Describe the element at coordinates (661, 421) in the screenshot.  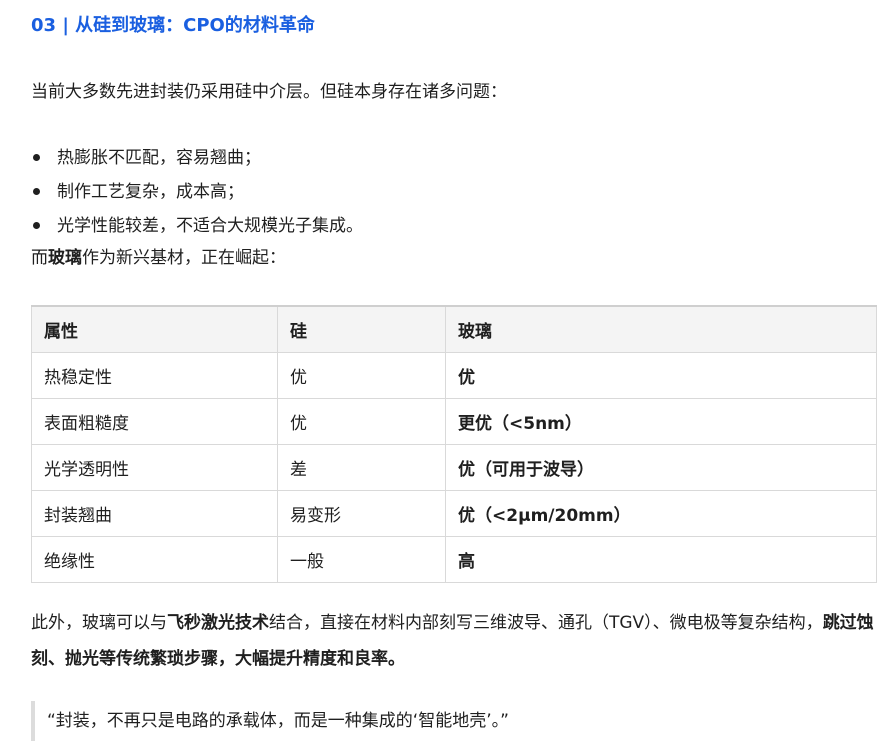
I see `table-cell-glass: 更优（<5nm）` at that location.